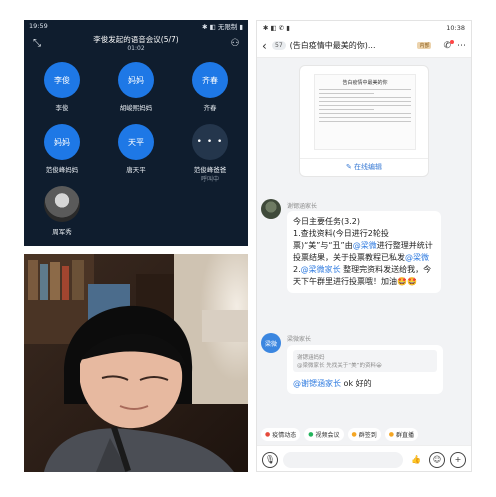 This screenshot has height=497, width=496. Describe the element at coordinates (210, 170) in the screenshot. I see `participant-name: 范俊峰爸爸` at that location.